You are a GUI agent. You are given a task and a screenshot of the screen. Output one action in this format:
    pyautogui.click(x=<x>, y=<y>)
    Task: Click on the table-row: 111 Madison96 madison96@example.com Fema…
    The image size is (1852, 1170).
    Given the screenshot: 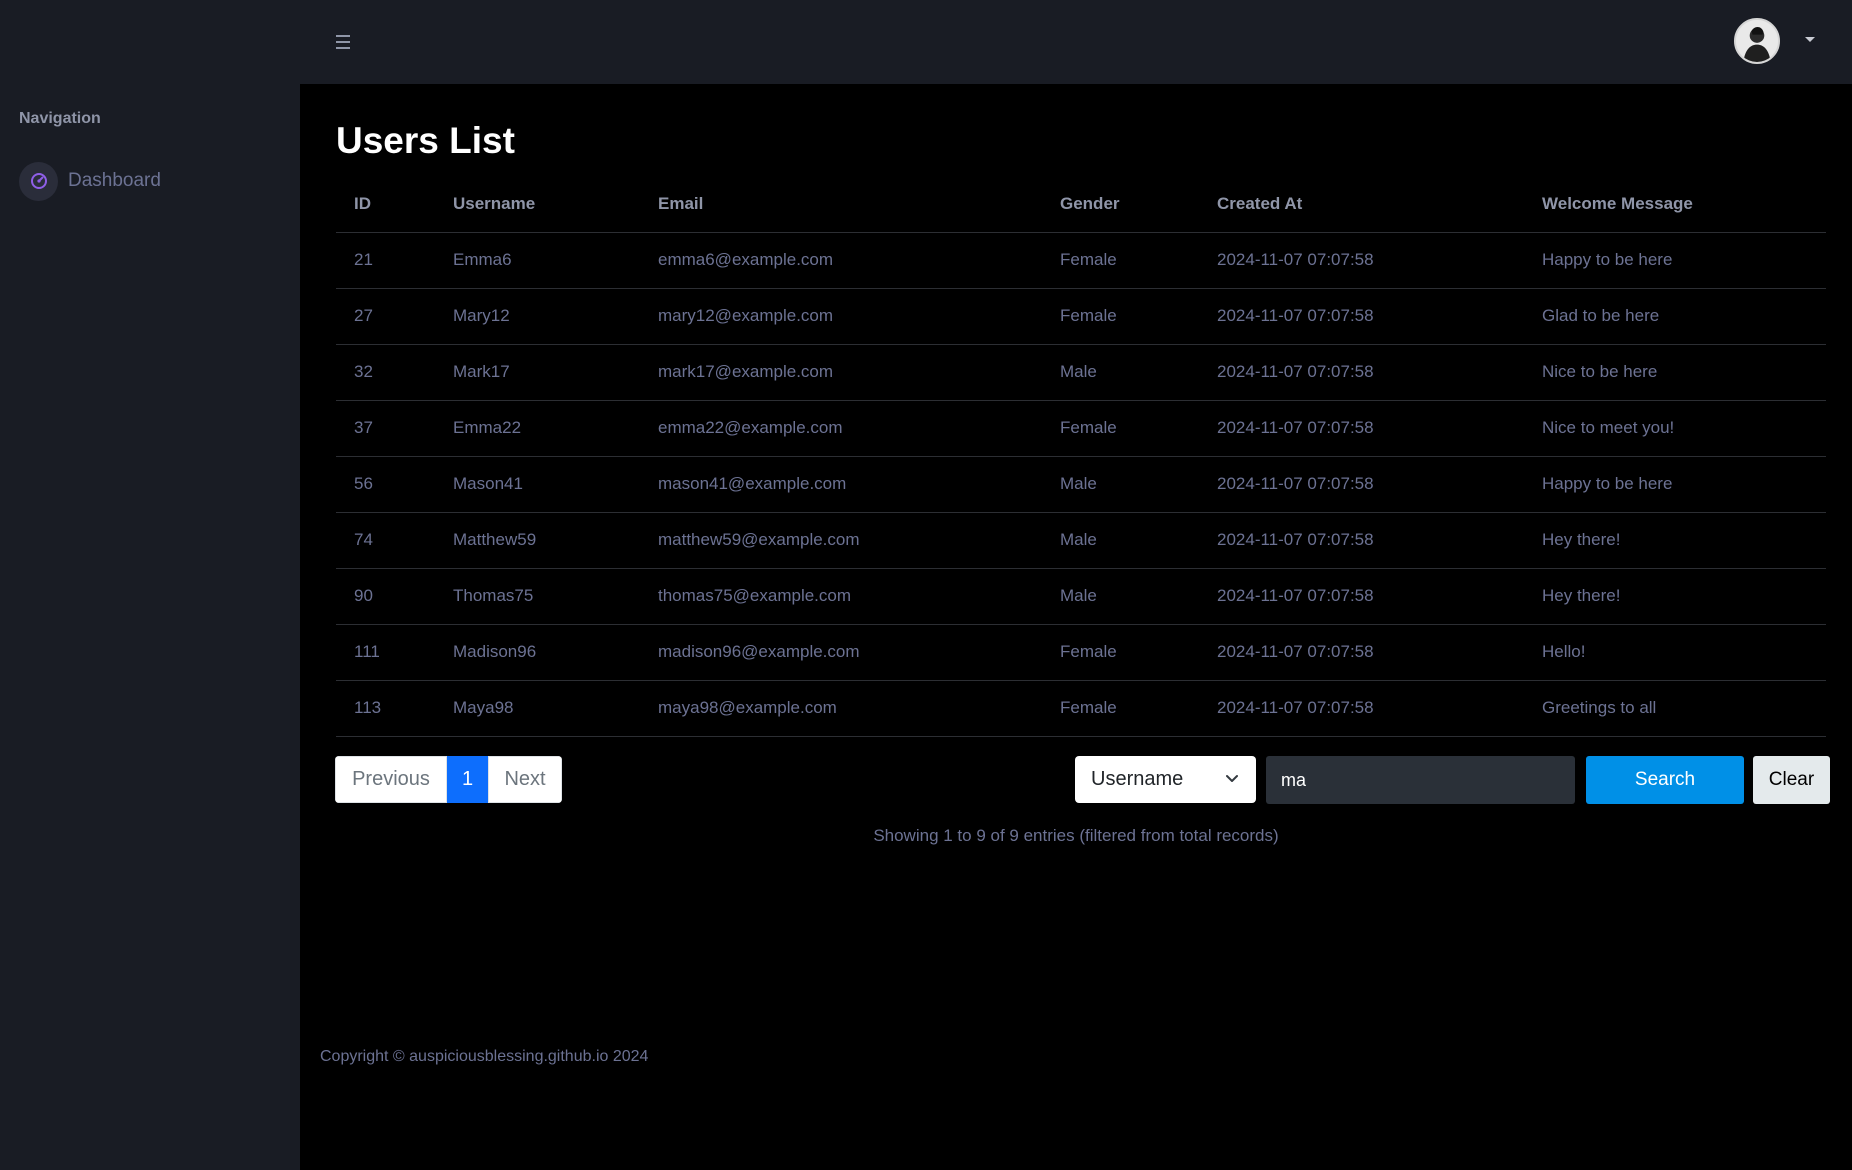 What is the action you would take?
    pyautogui.click(x=1081, y=652)
    